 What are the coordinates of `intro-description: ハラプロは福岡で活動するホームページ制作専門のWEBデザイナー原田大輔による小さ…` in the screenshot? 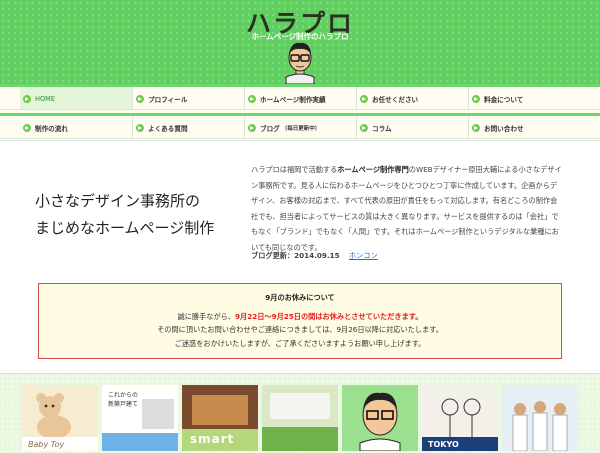 It's located at (406, 208).